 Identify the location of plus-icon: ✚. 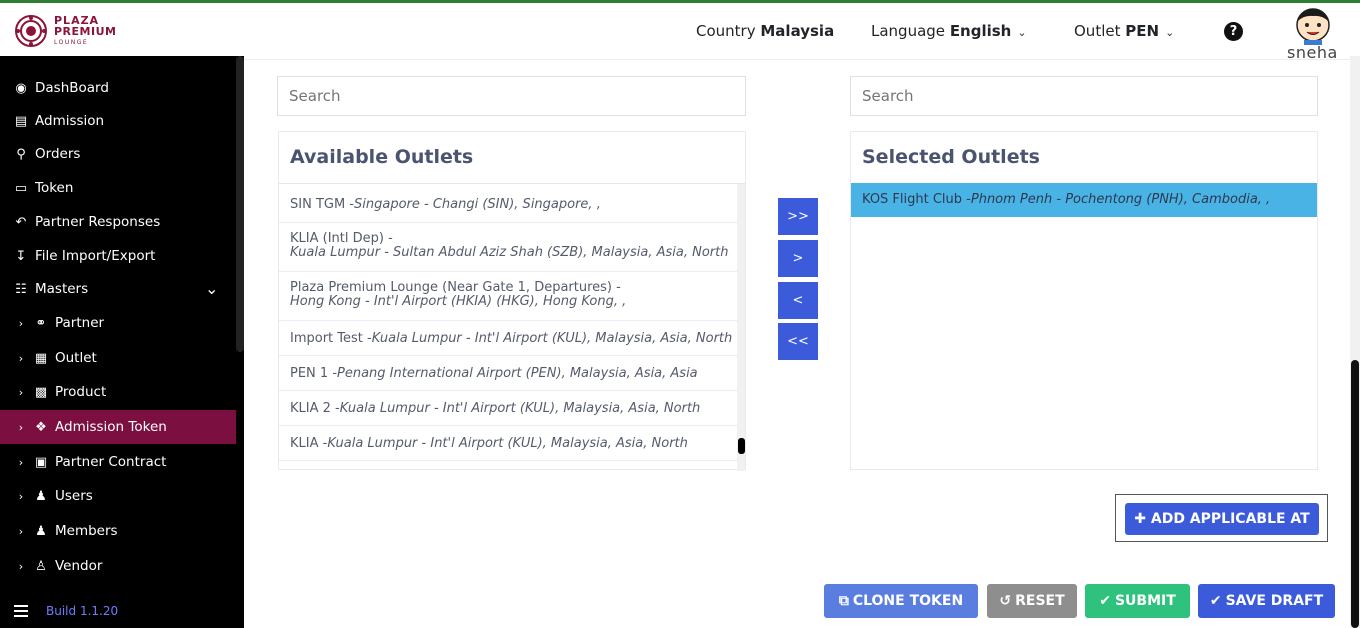
(1140, 519).